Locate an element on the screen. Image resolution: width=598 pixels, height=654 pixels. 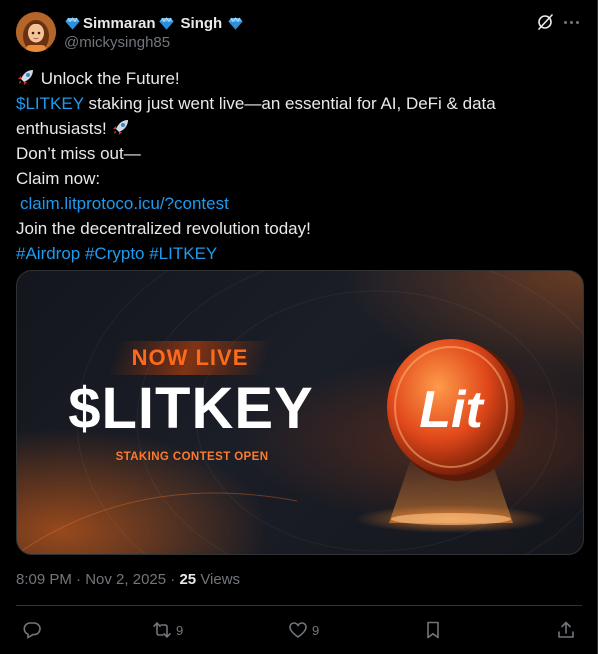
display-name-last: Singh is located at coordinates (202, 23).